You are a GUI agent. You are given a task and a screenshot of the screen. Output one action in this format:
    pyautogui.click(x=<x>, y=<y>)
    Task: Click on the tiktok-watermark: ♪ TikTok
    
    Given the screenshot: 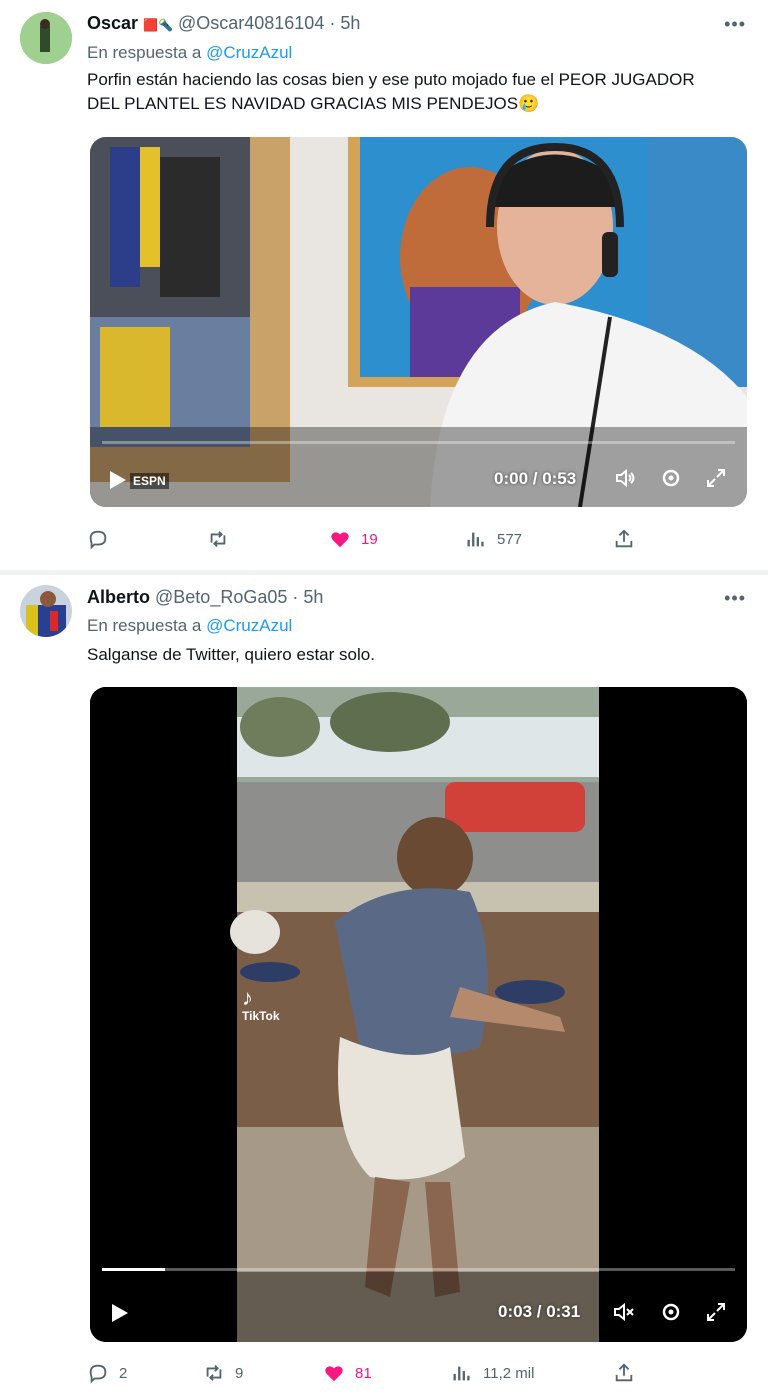 What is the action you would take?
    pyautogui.click(x=261, y=1004)
    